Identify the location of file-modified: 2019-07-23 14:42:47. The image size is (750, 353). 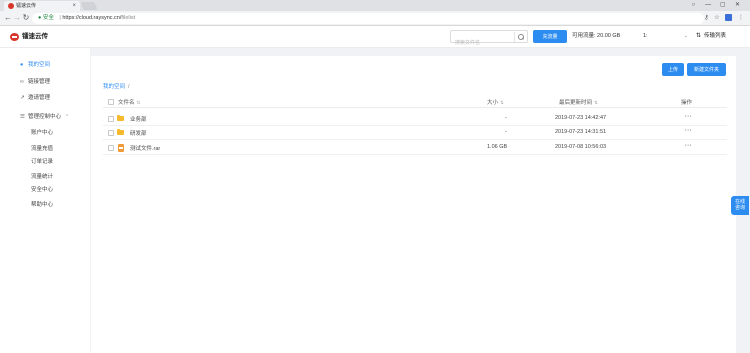
(581, 118).